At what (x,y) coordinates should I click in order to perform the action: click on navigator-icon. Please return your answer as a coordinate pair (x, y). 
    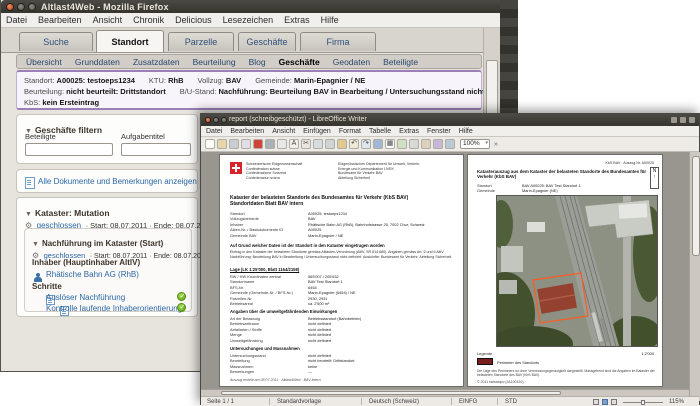
    Looking at the image, I should click on (426, 144).